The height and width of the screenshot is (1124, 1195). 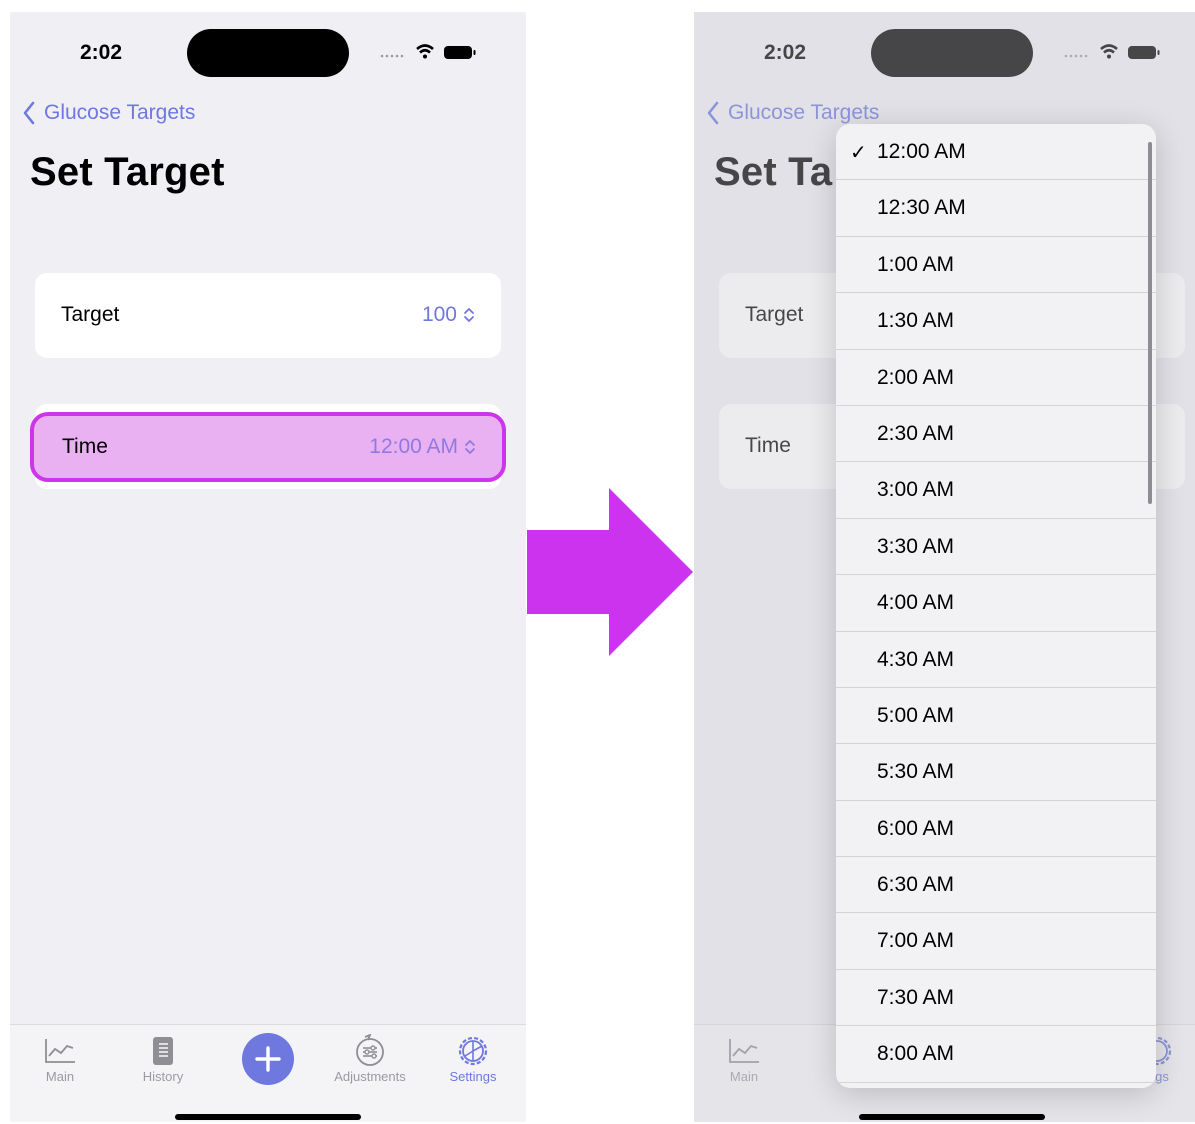 I want to click on status-time: 2:02, so click(x=101, y=52).